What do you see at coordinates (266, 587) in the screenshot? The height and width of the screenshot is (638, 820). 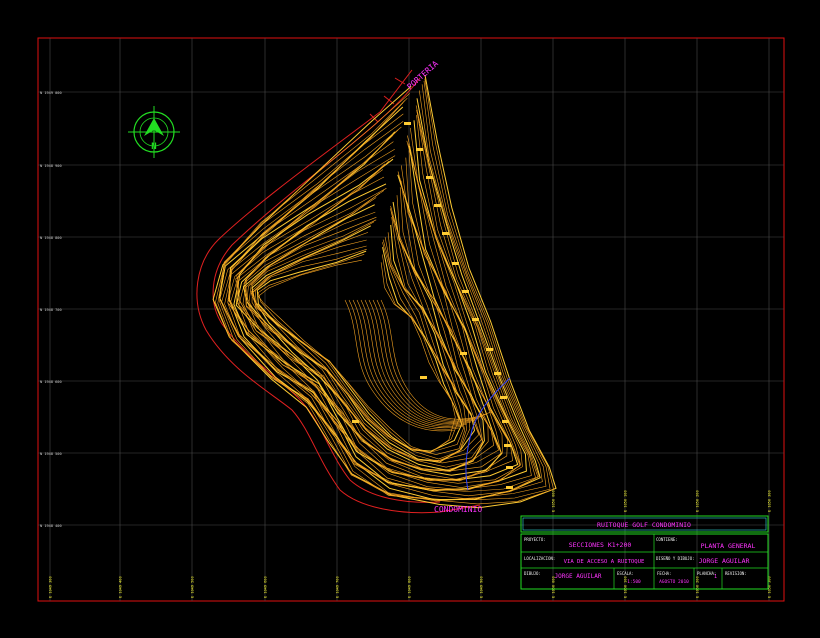 I see `easting-label: E 1049 600` at bounding box center [266, 587].